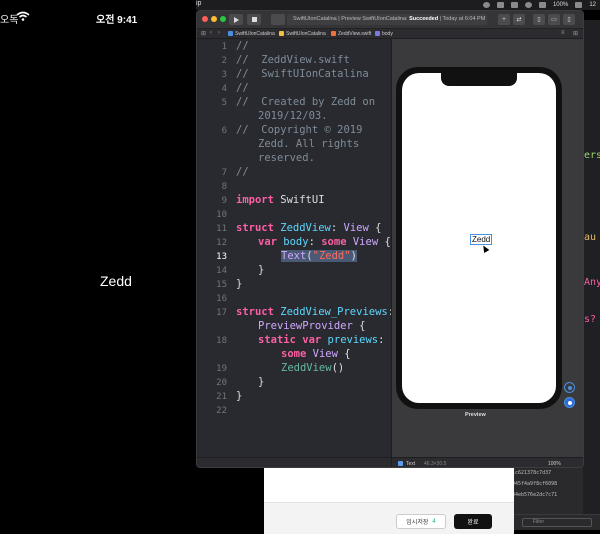 This screenshot has width=600, height=534. What do you see at coordinates (219, 33) in the screenshot?
I see `forward-icon: ›` at bounding box center [219, 33].